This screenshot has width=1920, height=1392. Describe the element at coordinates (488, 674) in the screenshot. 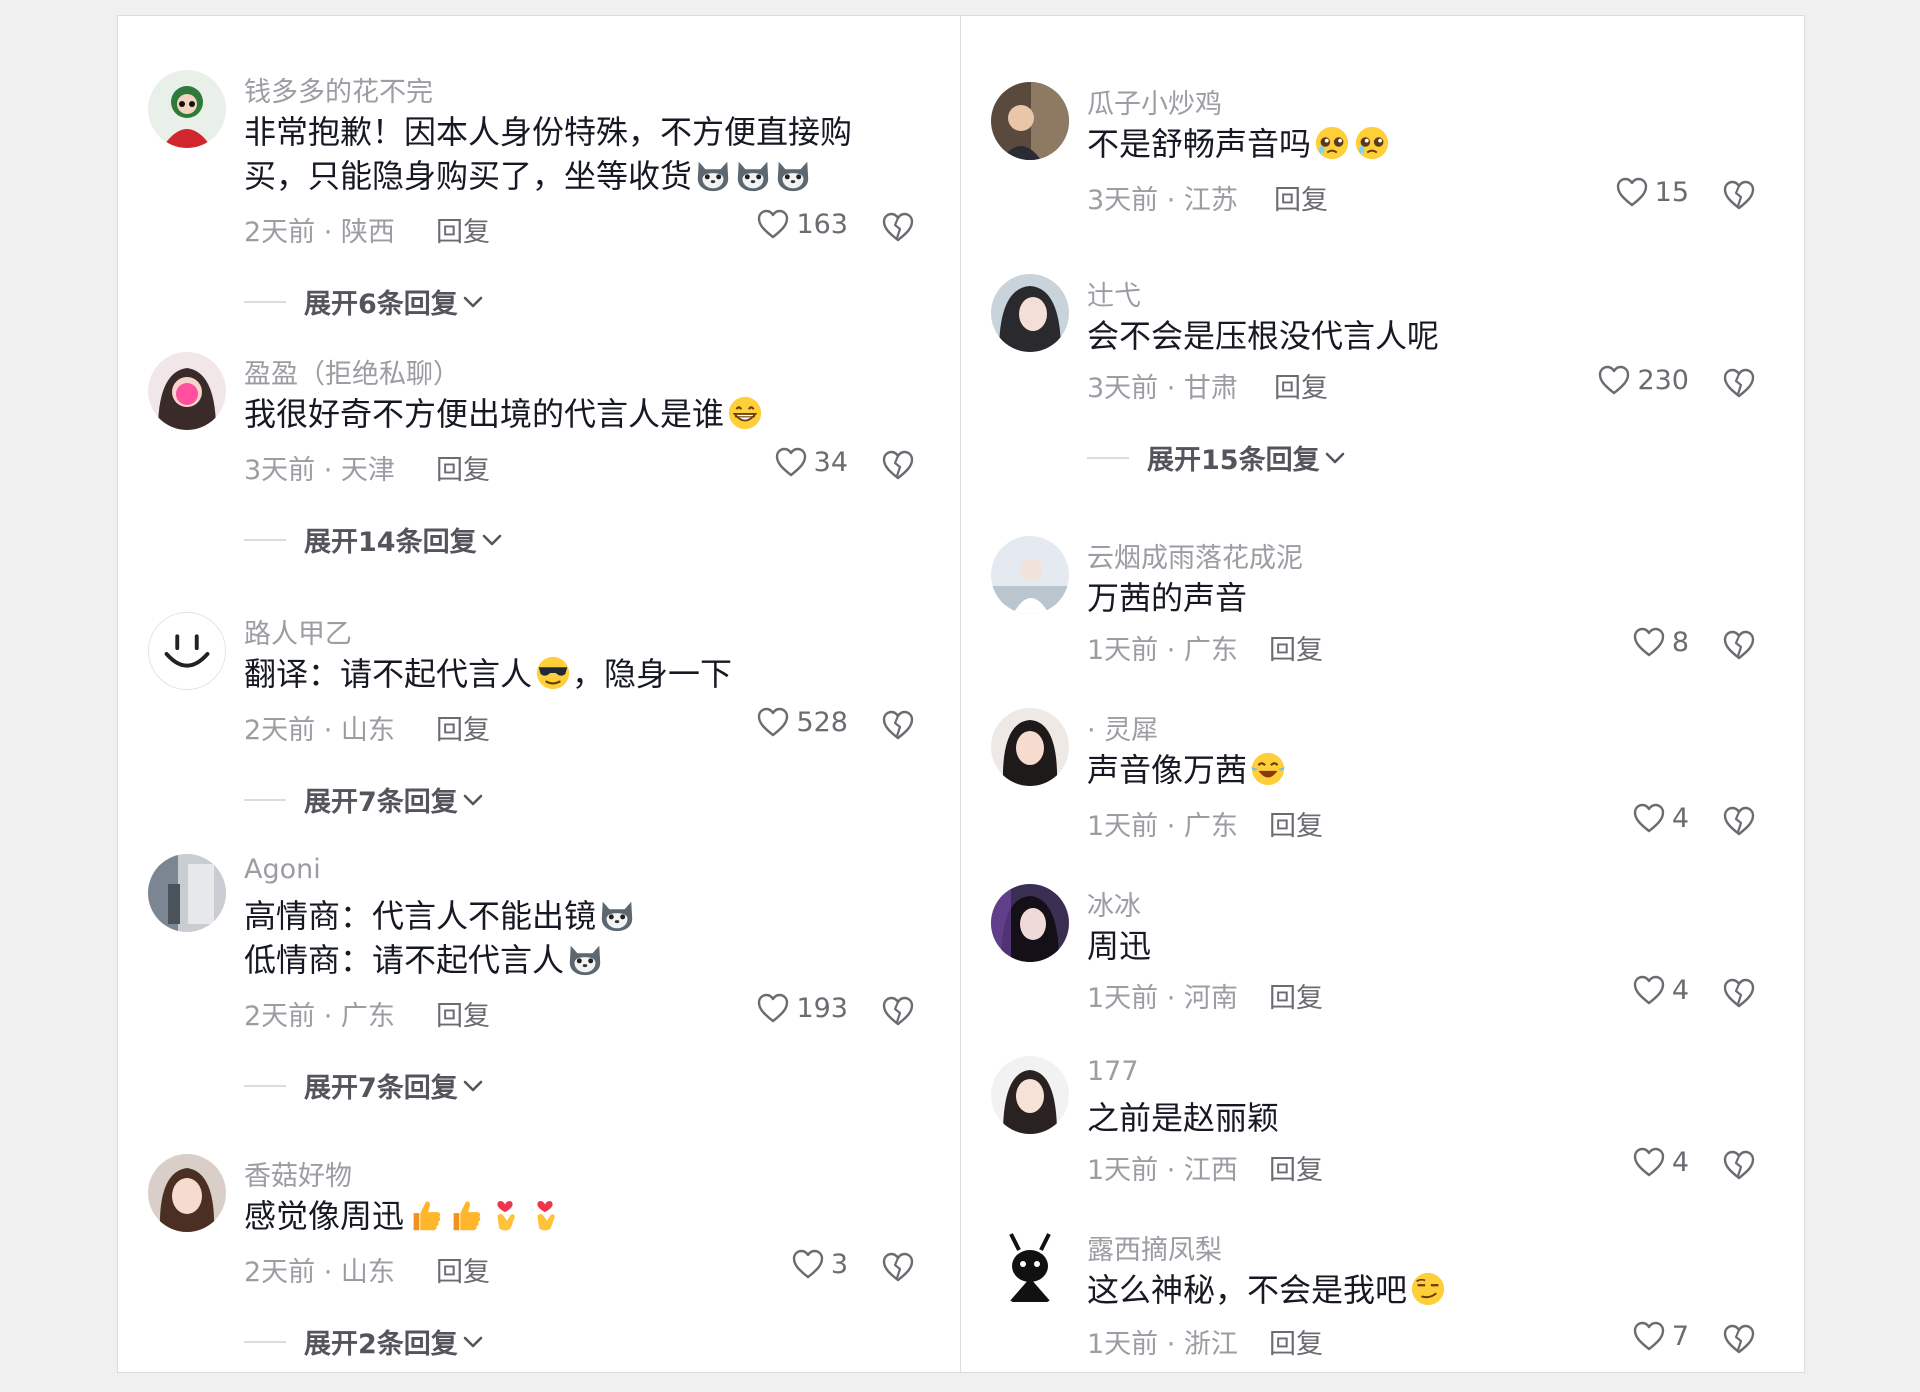

I see `comment-text: 翻译：请不起代言人 ，隐身一下` at that location.